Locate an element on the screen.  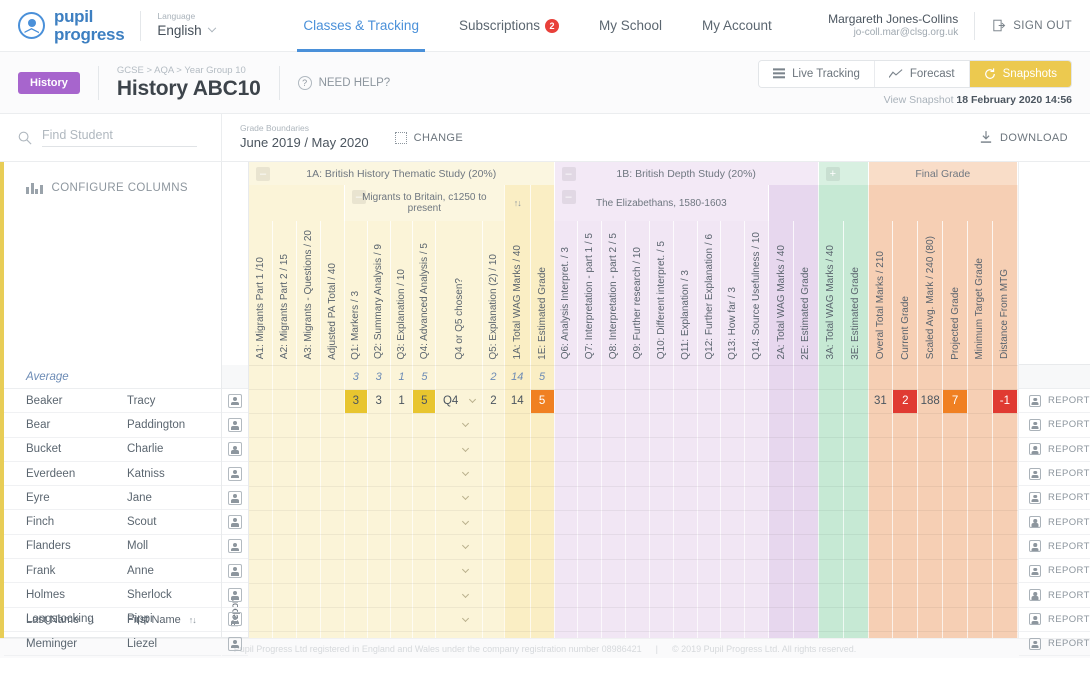
table-row: 3 3 1 5 Q4 2 14 5 31 2 188 7 -1 is located at coordinates (633, 401).